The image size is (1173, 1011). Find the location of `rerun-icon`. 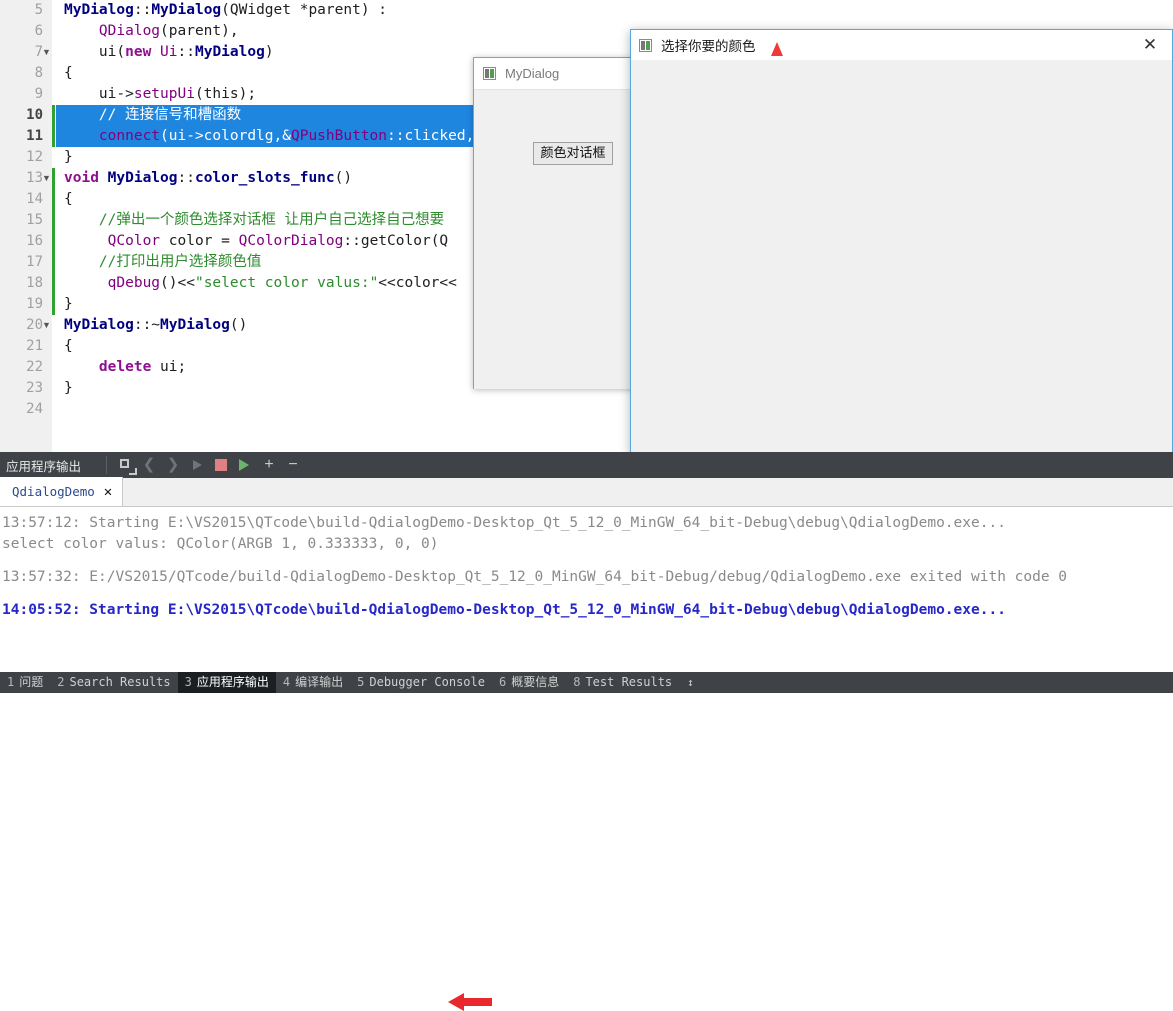

rerun-icon is located at coordinates (245, 465).